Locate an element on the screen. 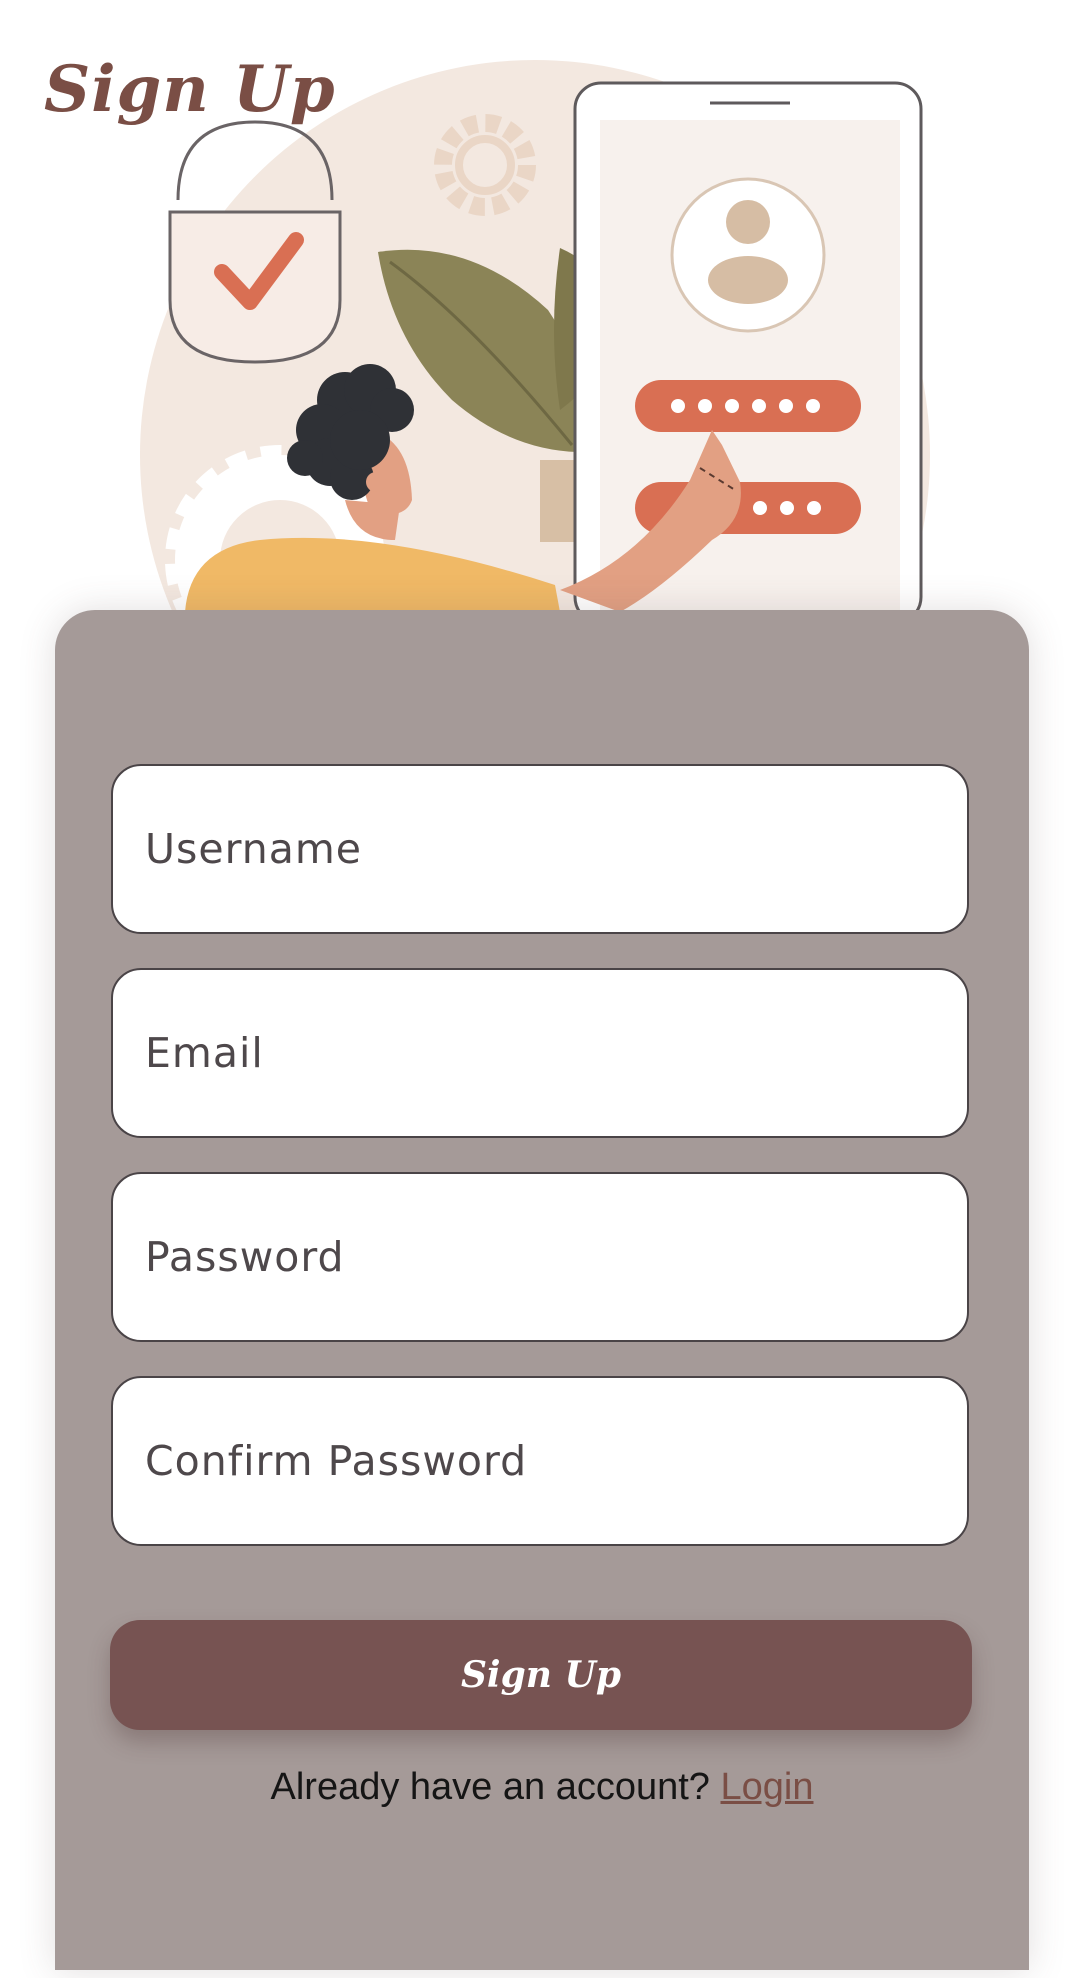 The height and width of the screenshot is (1978, 1080). login-link: Login is located at coordinates (767, 1787).